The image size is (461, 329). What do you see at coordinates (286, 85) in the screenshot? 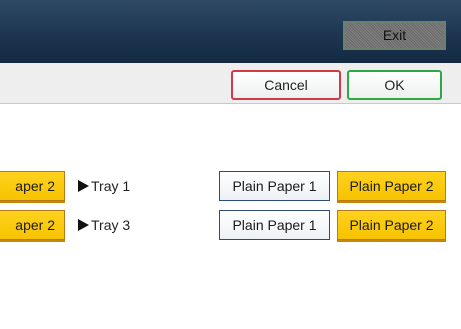
I see `cancel-button: Cancel` at bounding box center [286, 85].